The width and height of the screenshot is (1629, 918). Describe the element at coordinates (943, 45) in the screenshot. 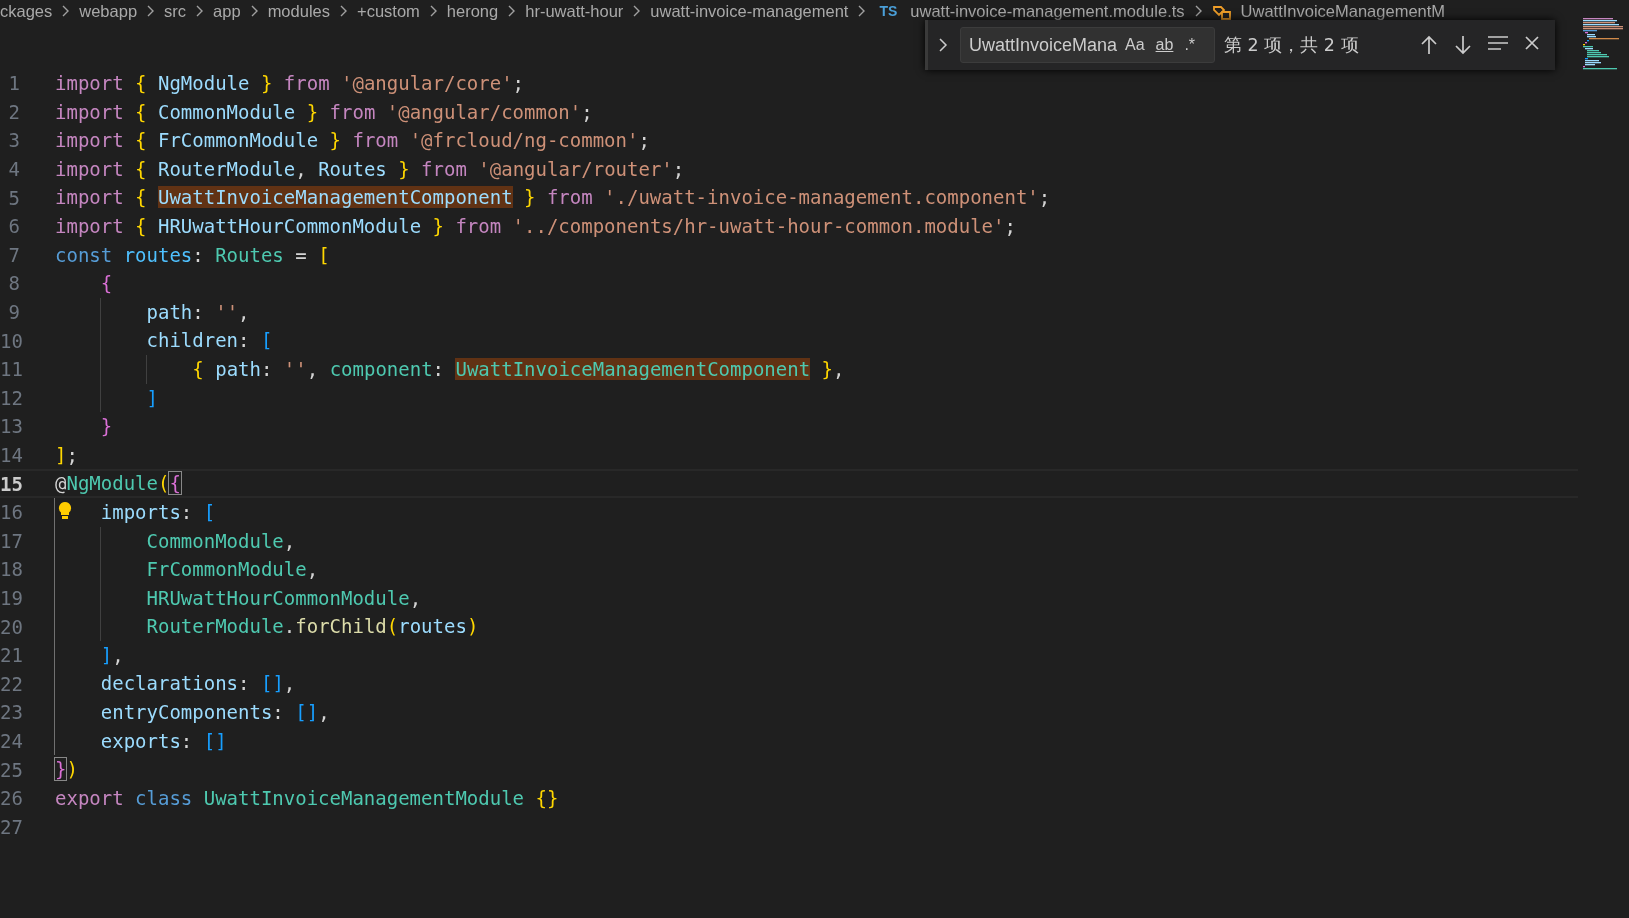

I see `chevron-right-icon` at that location.